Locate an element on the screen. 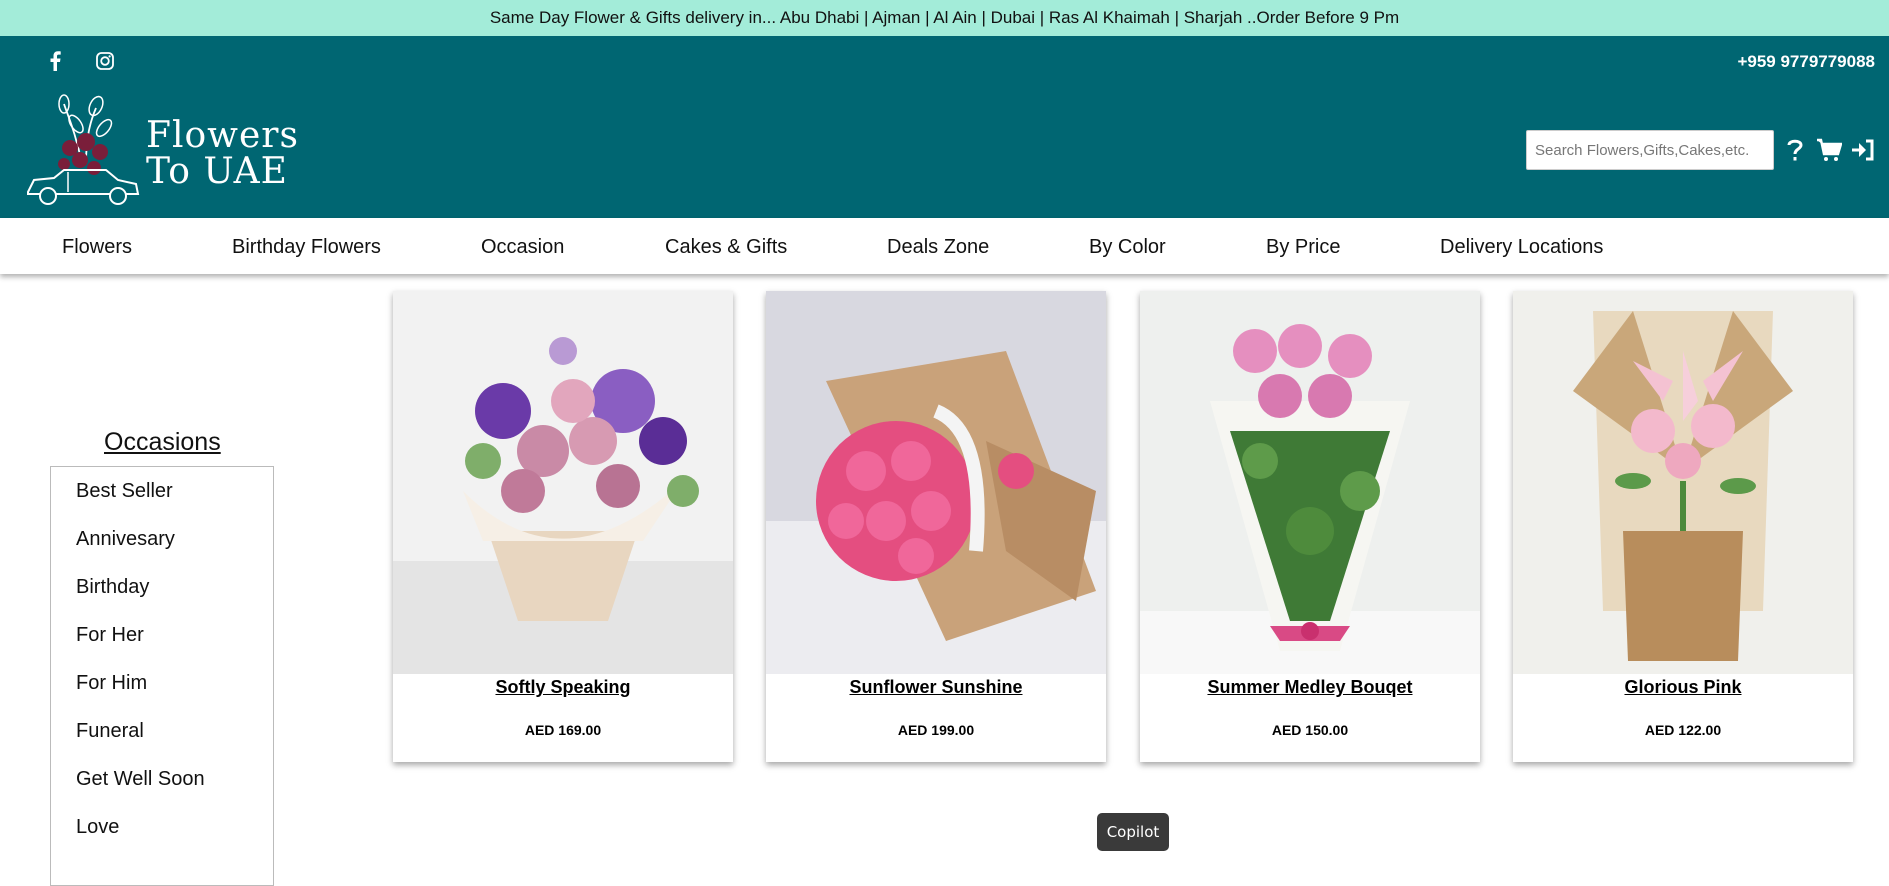 This screenshot has height=886, width=1889. product-card: Softly Speaking AED 169.00 is located at coordinates (563, 526).